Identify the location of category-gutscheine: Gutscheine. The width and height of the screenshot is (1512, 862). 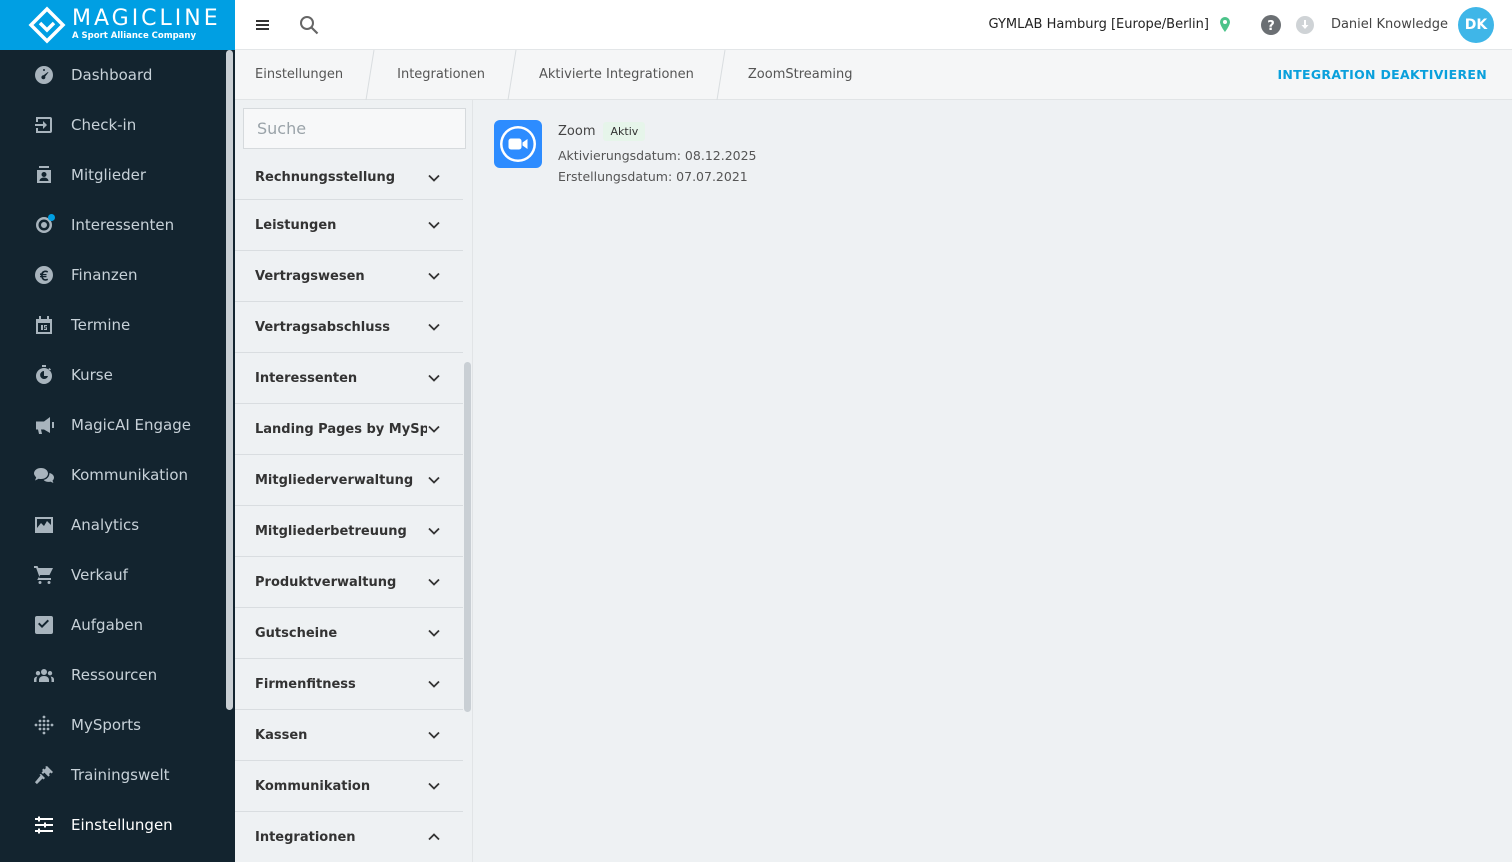
(349, 633).